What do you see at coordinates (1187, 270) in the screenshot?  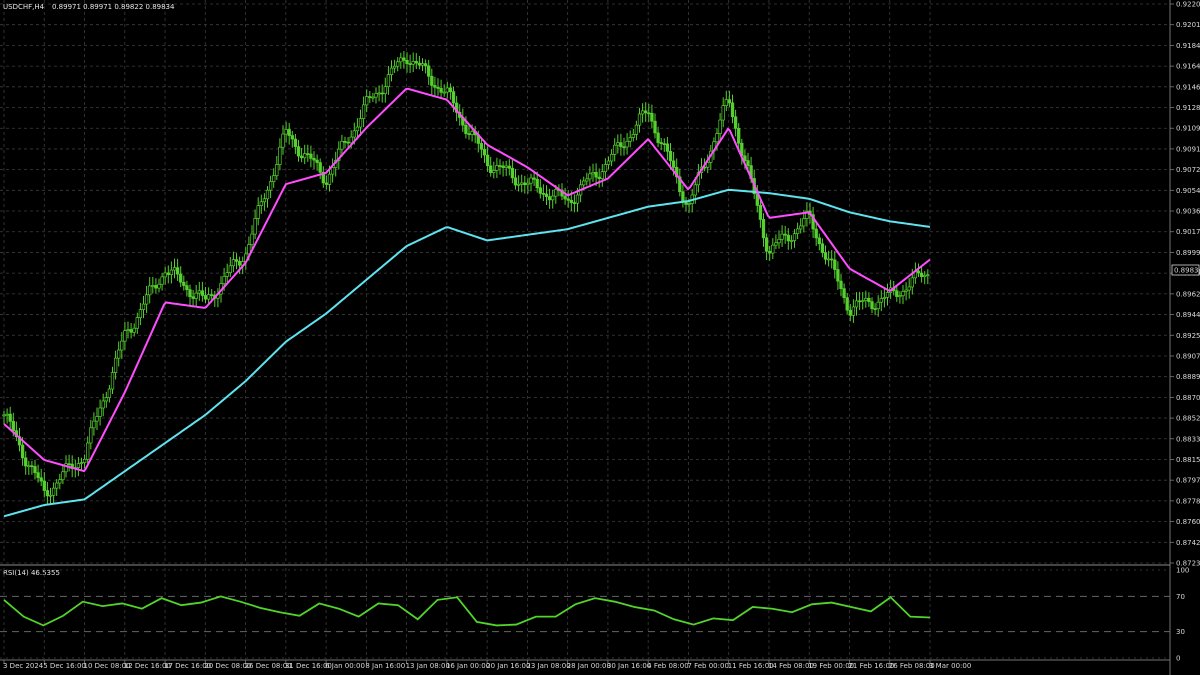 I see `current-price-label: 0.89834` at bounding box center [1187, 270].